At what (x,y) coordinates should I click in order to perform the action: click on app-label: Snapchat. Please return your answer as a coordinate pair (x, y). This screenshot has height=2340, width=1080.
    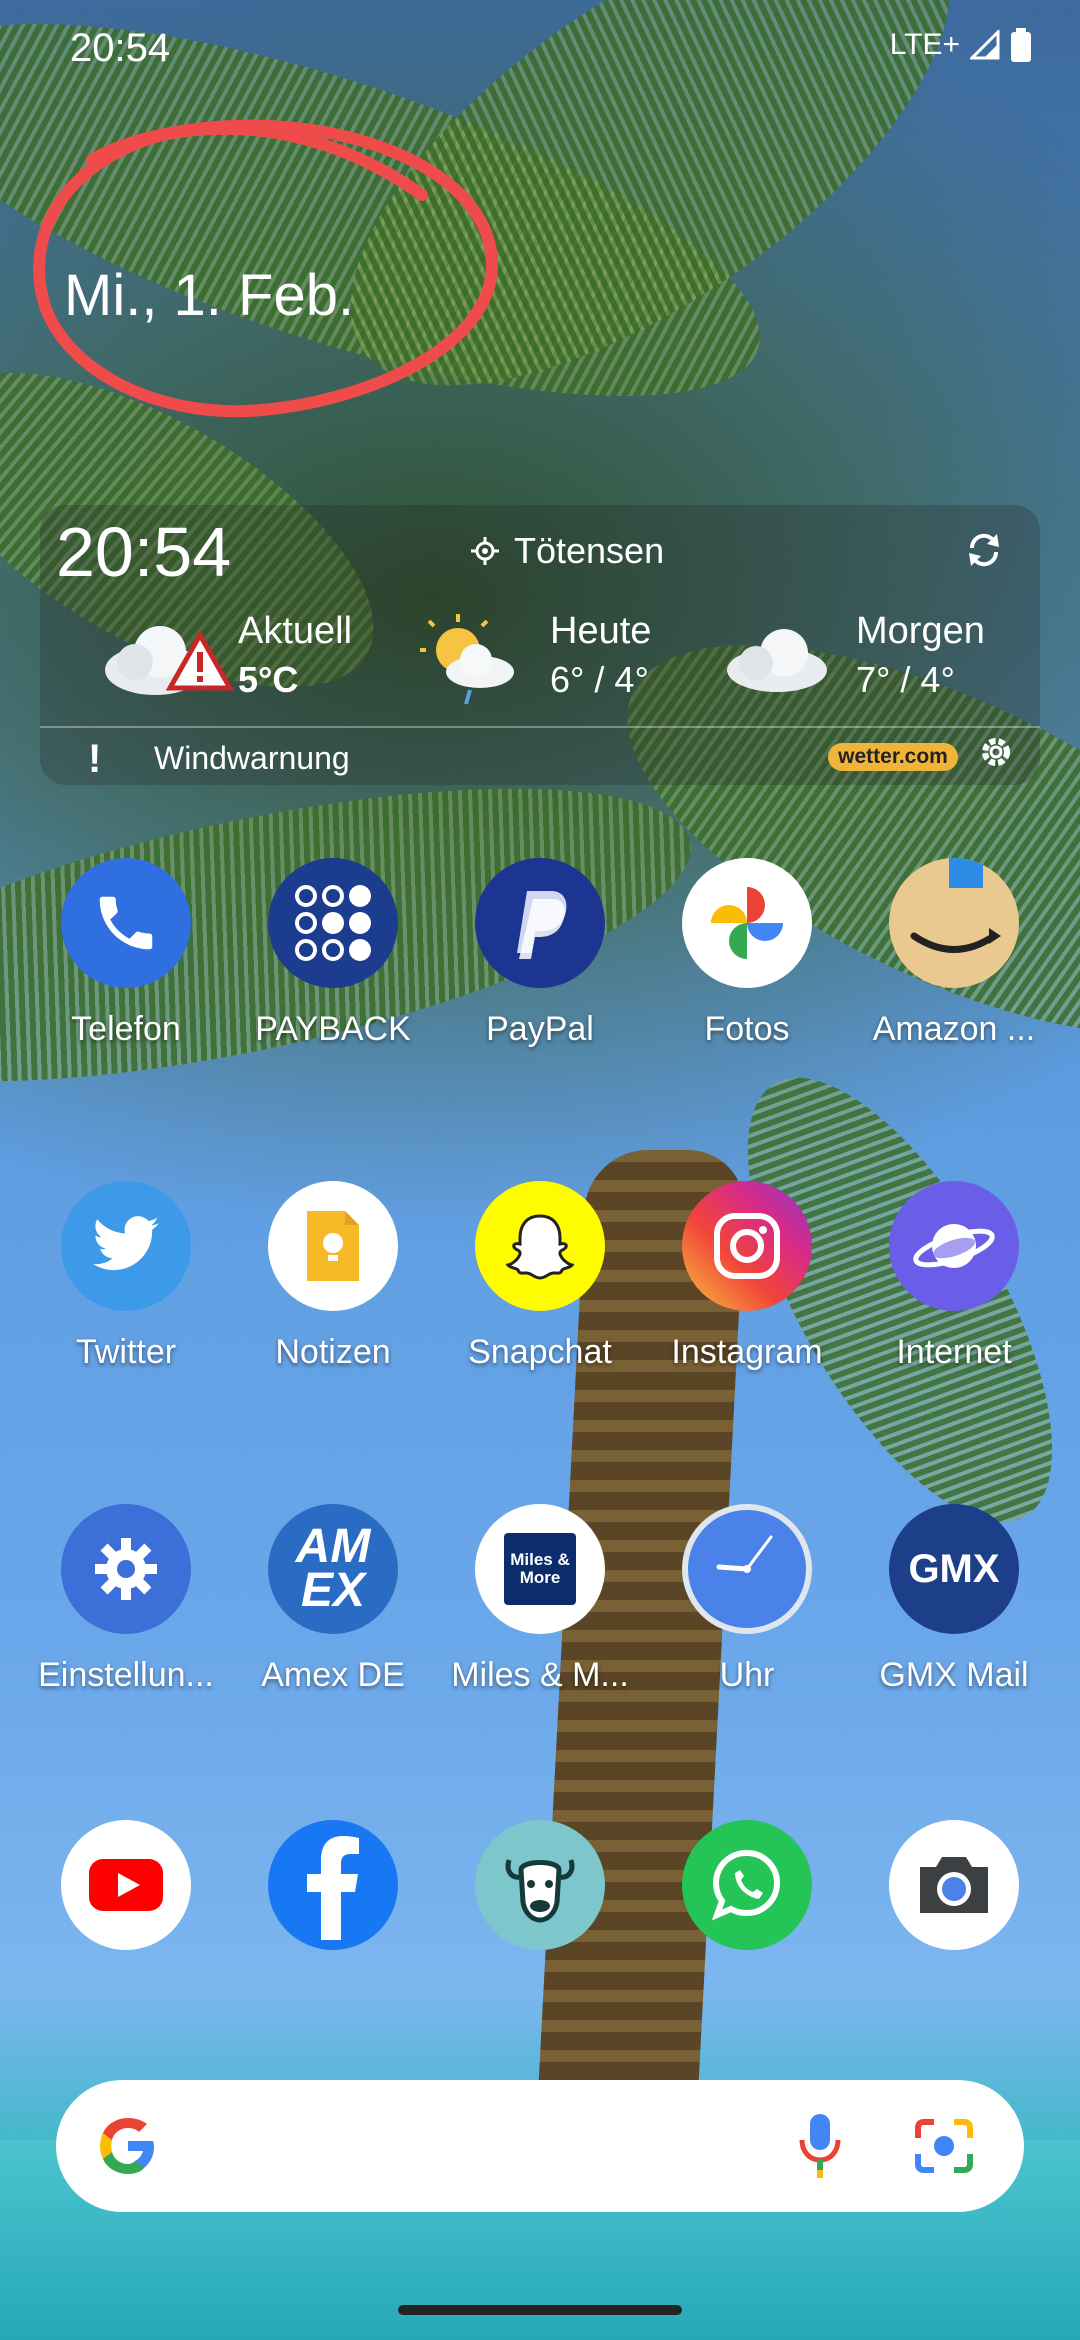
    Looking at the image, I should click on (540, 1352).